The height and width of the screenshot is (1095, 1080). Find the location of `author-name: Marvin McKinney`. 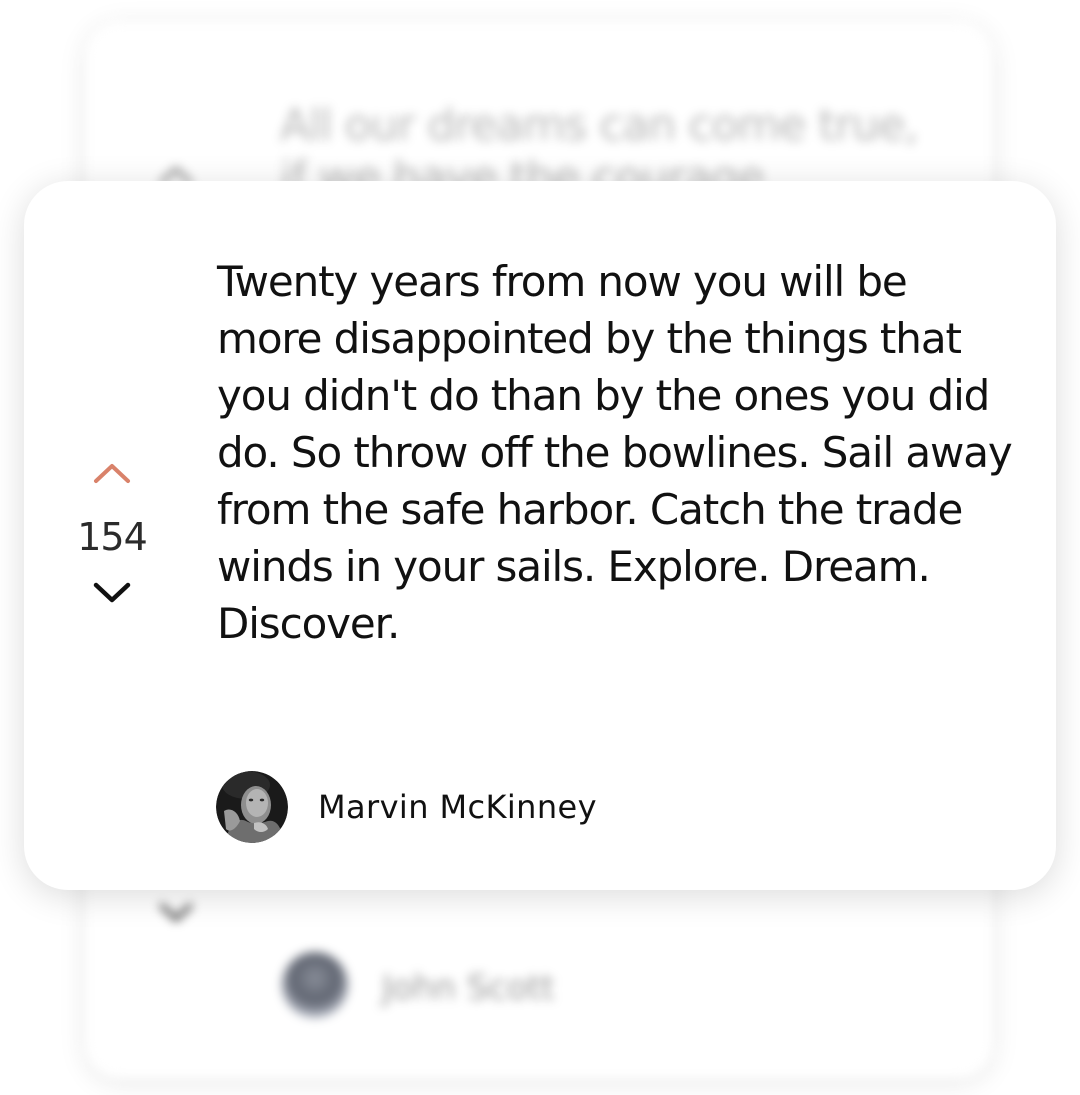

author-name: Marvin McKinney is located at coordinates (457, 807).